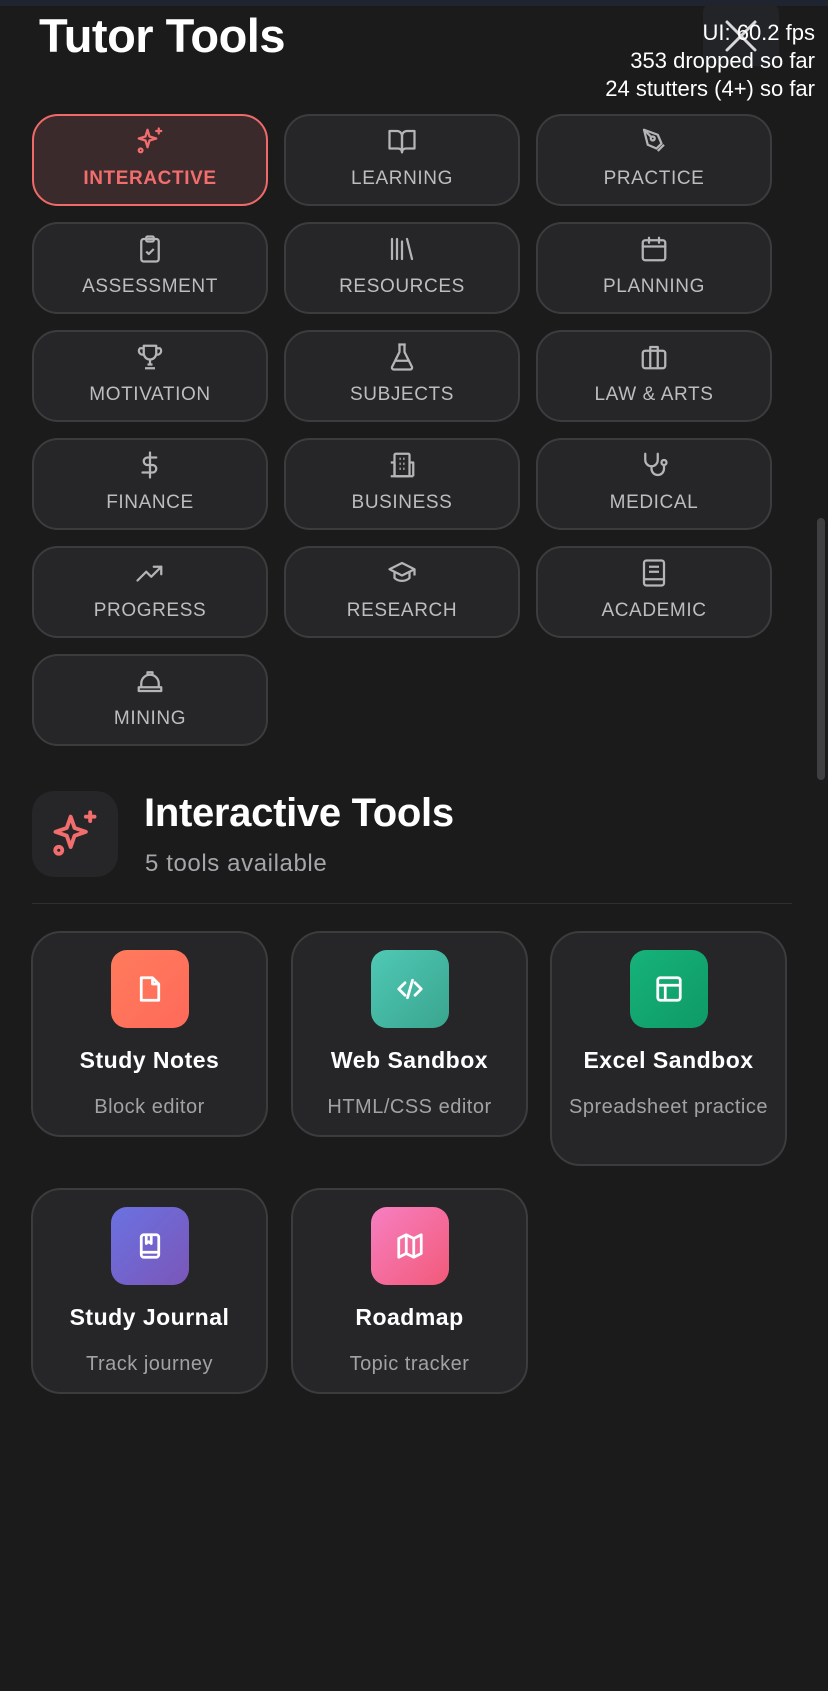 The image size is (828, 1691). Describe the element at coordinates (654, 394) in the screenshot. I see `category-label: LAW & ARTS` at that location.